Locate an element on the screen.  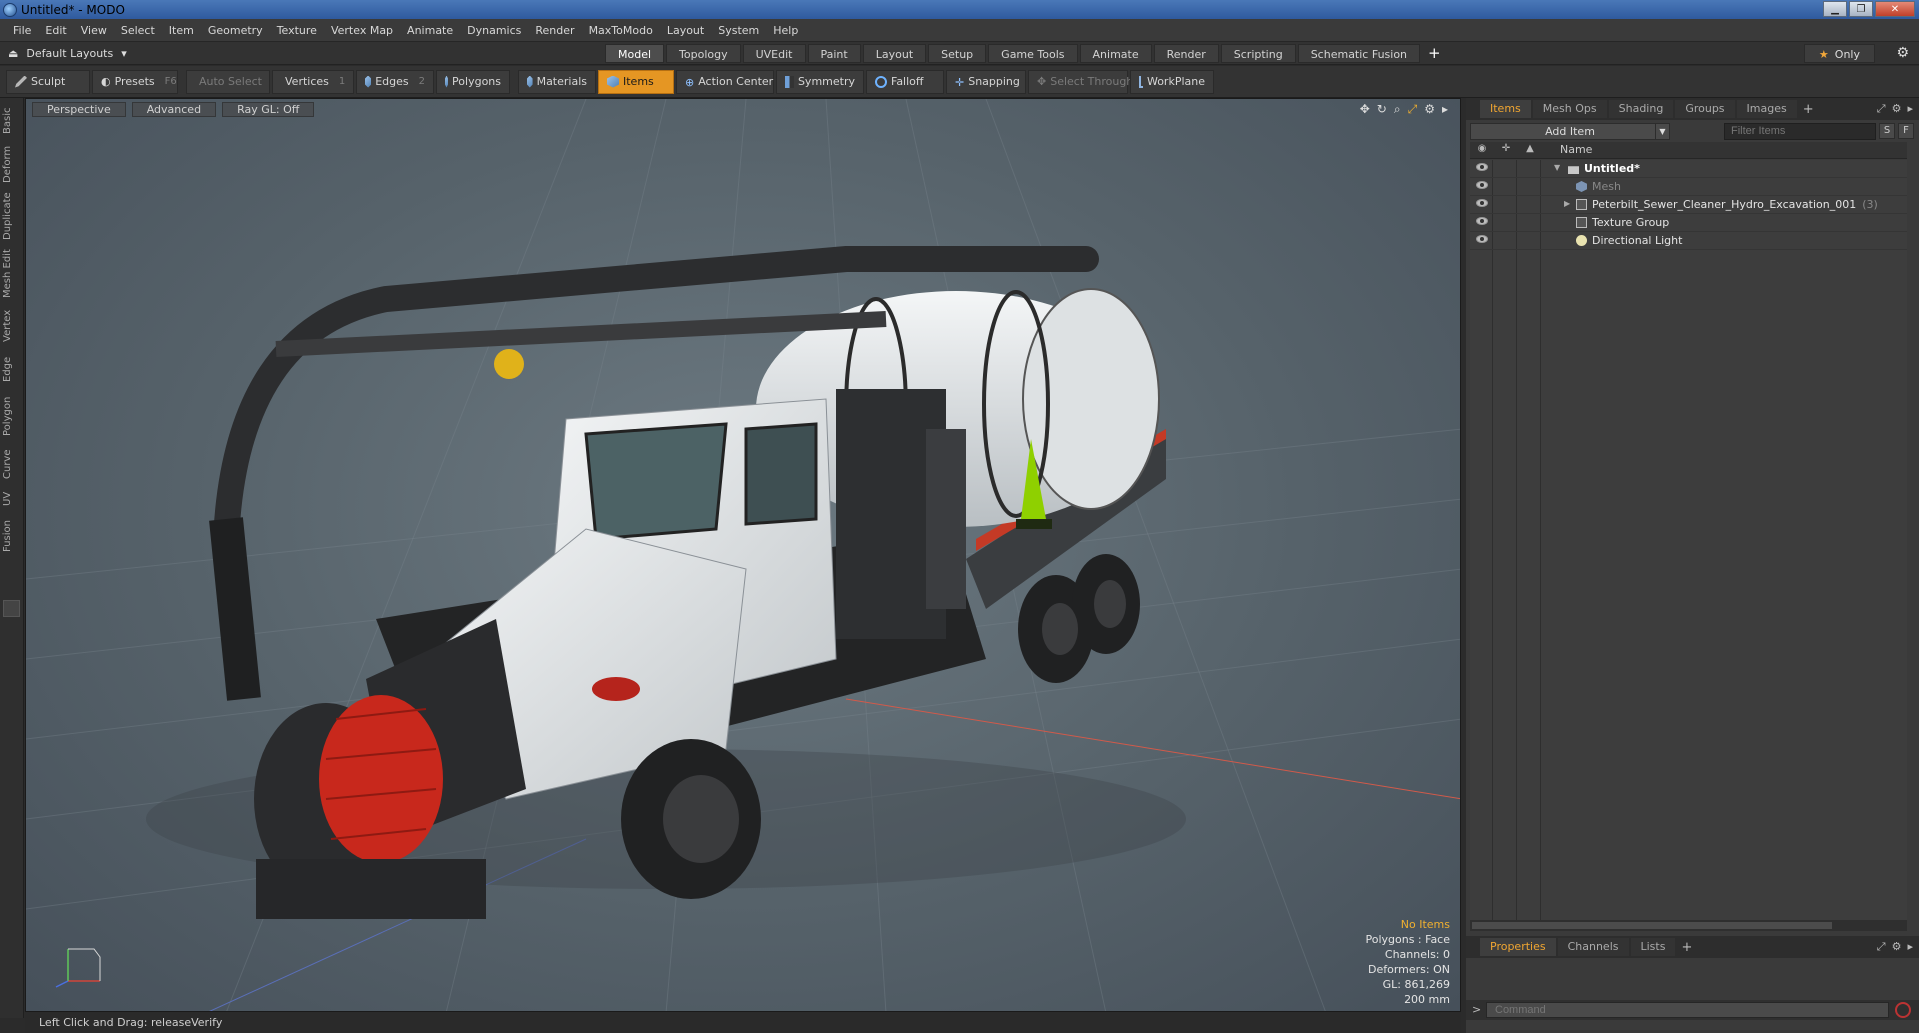
menu-help: Help is located at coordinates (785, 30).